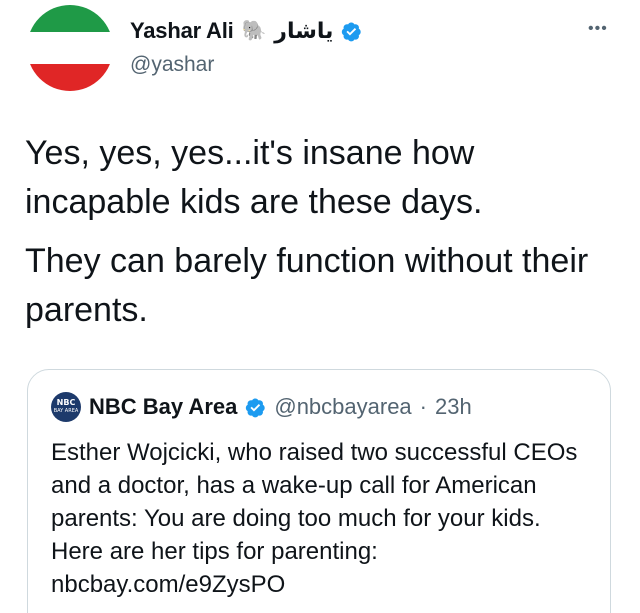 This screenshot has height=613, width=640. What do you see at coordinates (598, 29) in the screenshot?
I see `more-options-icon: •••` at bounding box center [598, 29].